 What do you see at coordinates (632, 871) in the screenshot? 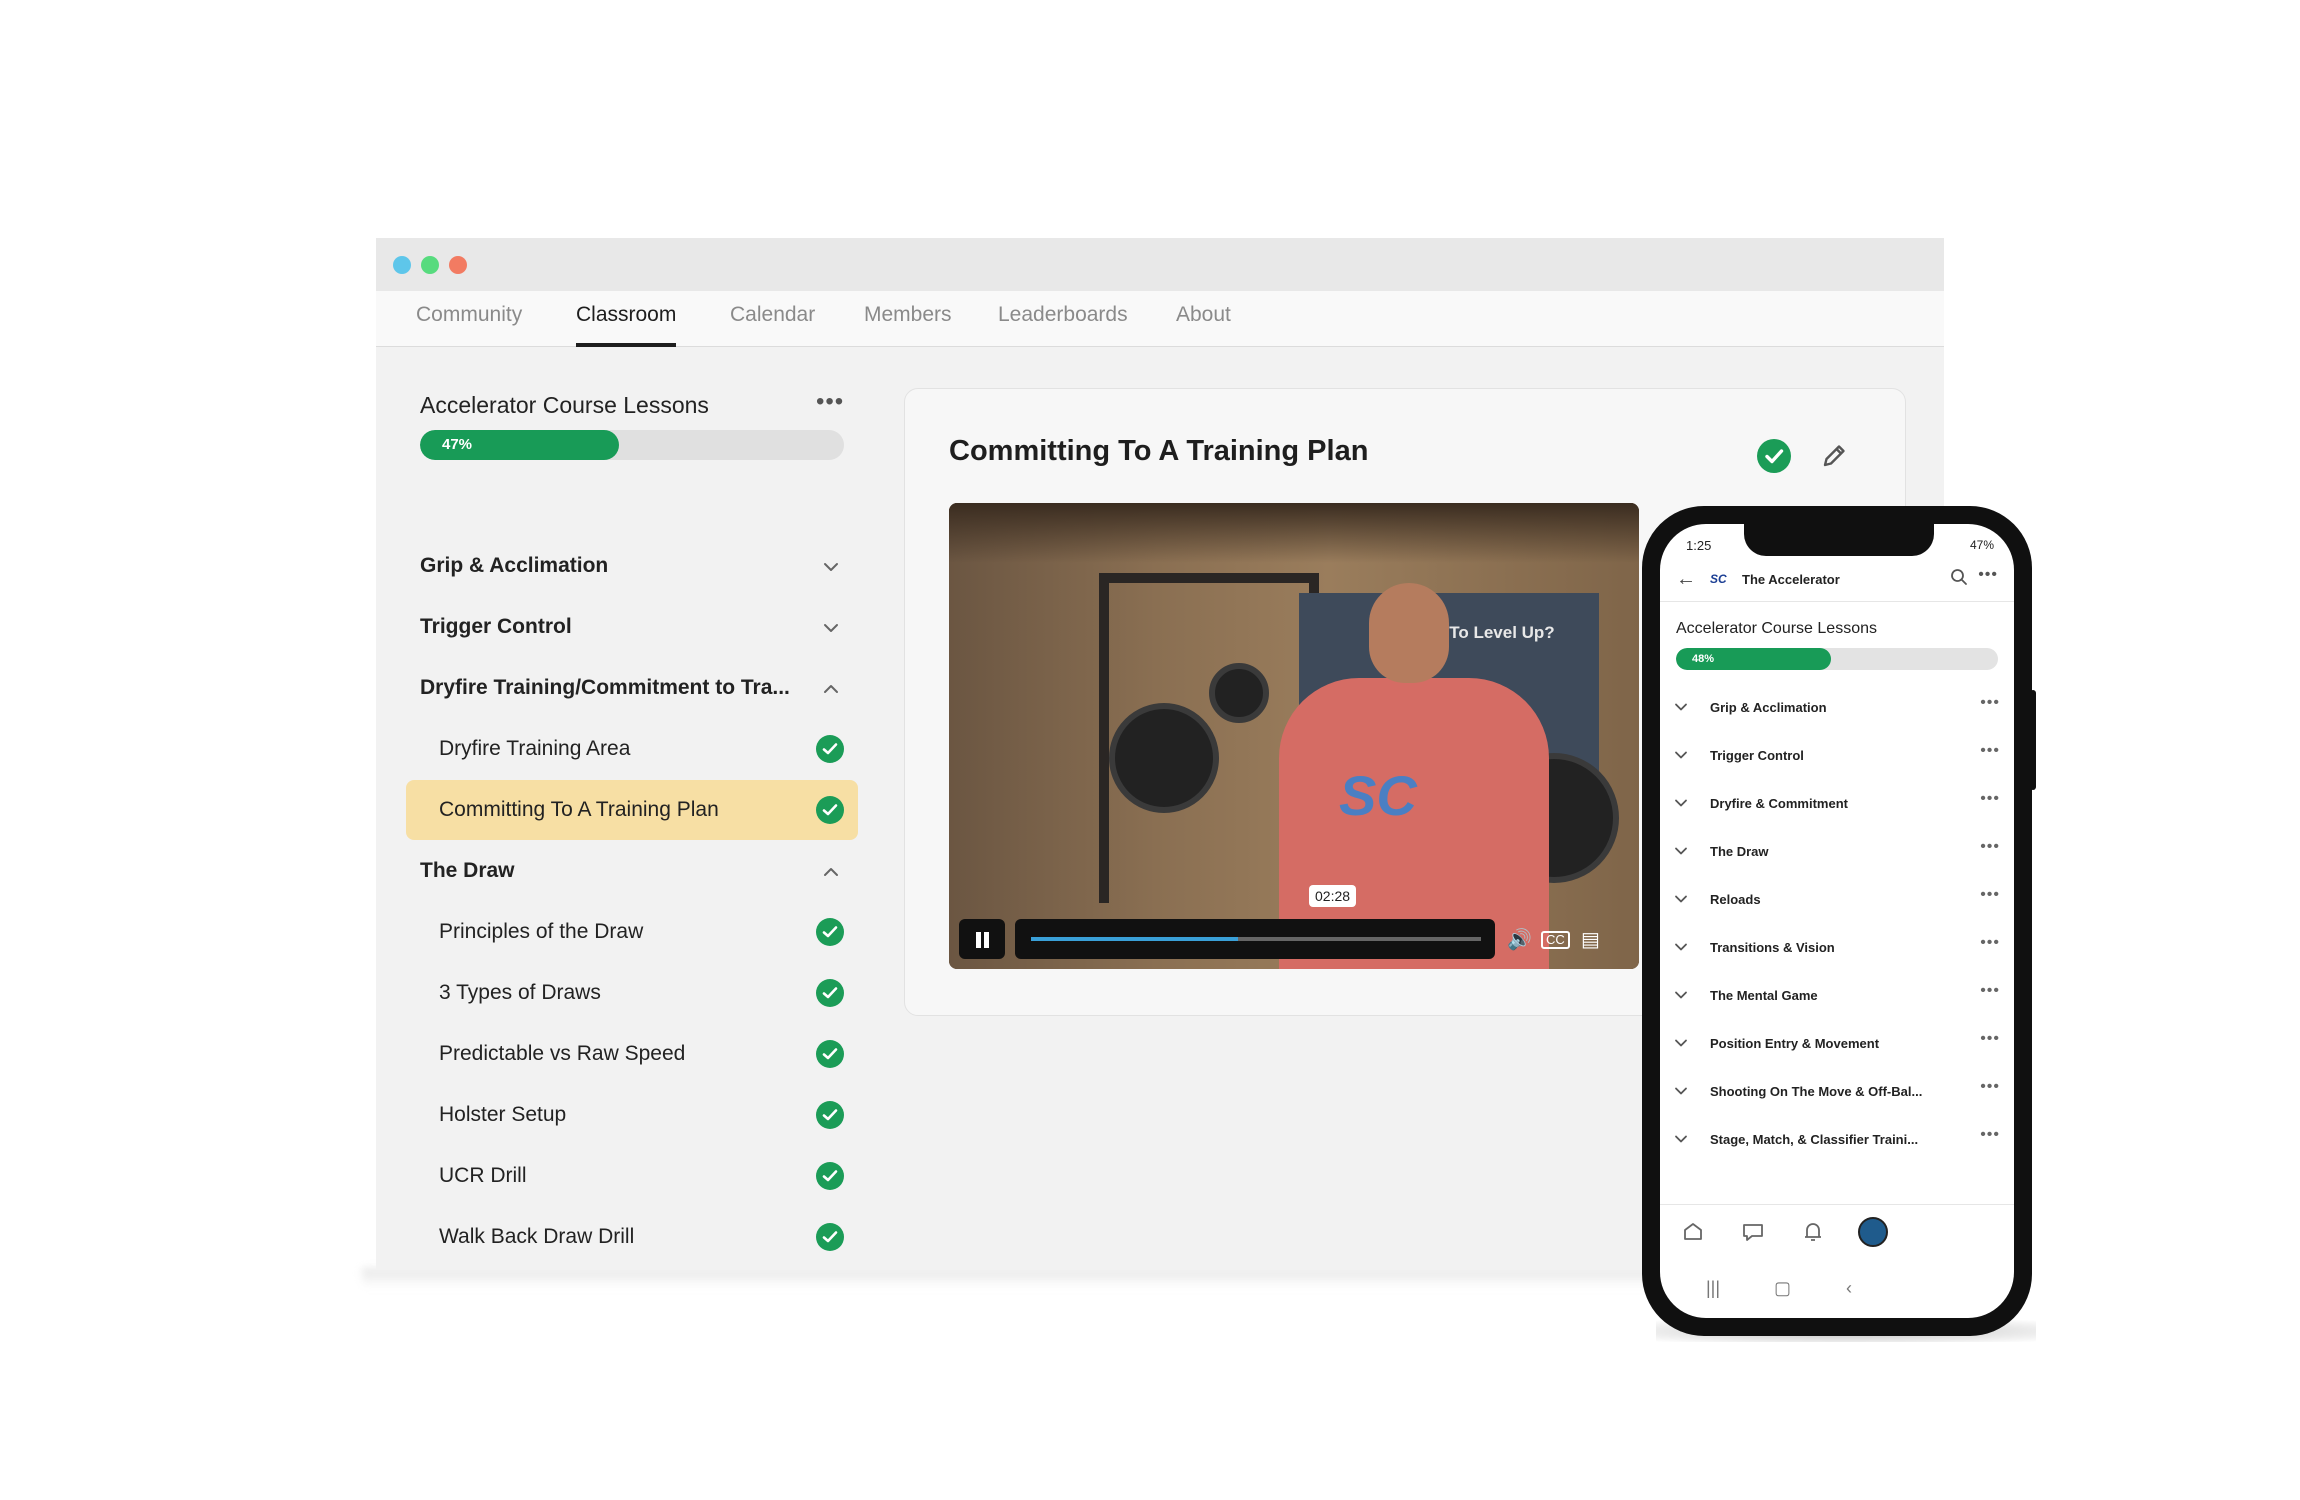
I see `sidebar-section: The Draw` at bounding box center [632, 871].